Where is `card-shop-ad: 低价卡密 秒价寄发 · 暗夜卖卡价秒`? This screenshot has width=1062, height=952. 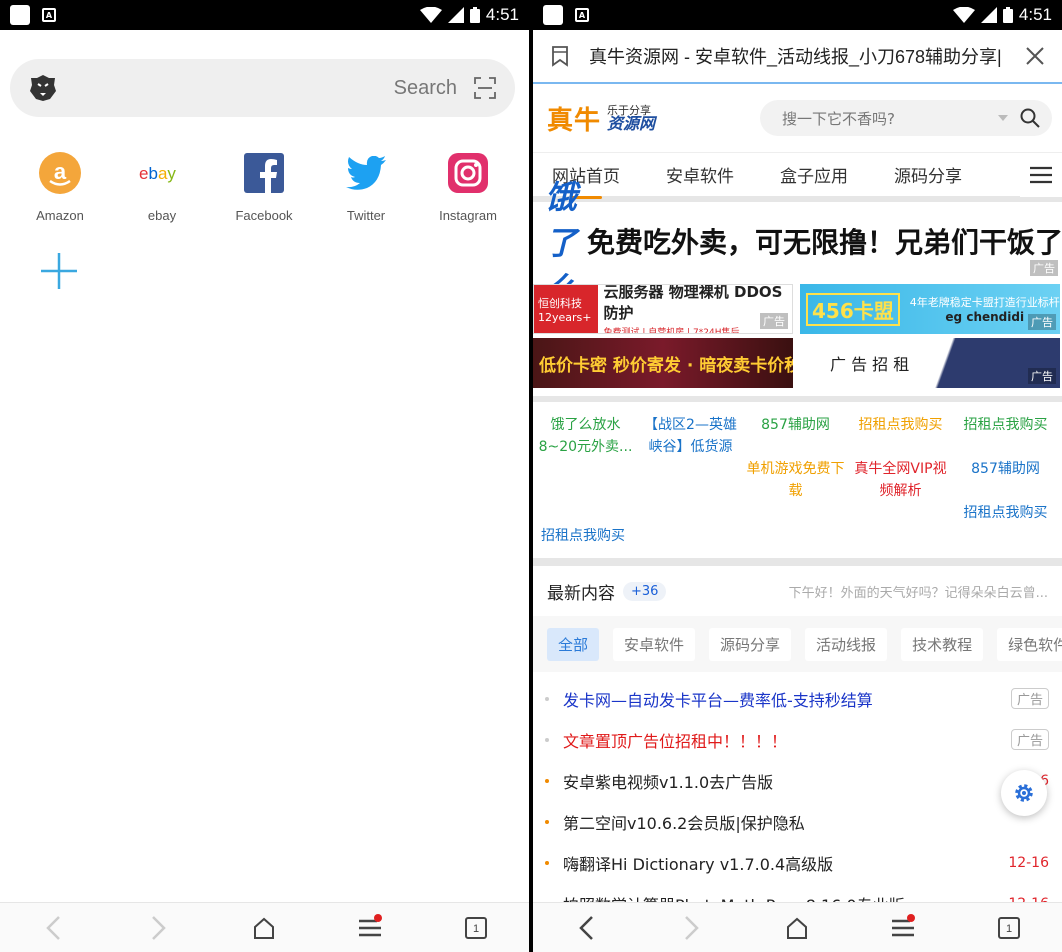
card-shop-ad: 低价卡密 秒价寄发 · 暗夜卖卡价秒 is located at coordinates (663, 363).